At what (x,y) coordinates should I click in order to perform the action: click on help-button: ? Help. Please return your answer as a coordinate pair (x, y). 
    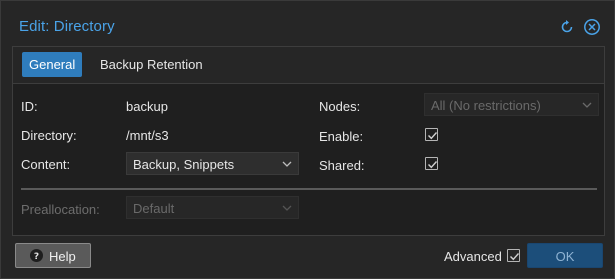
    Looking at the image, I should click on (53, 255).